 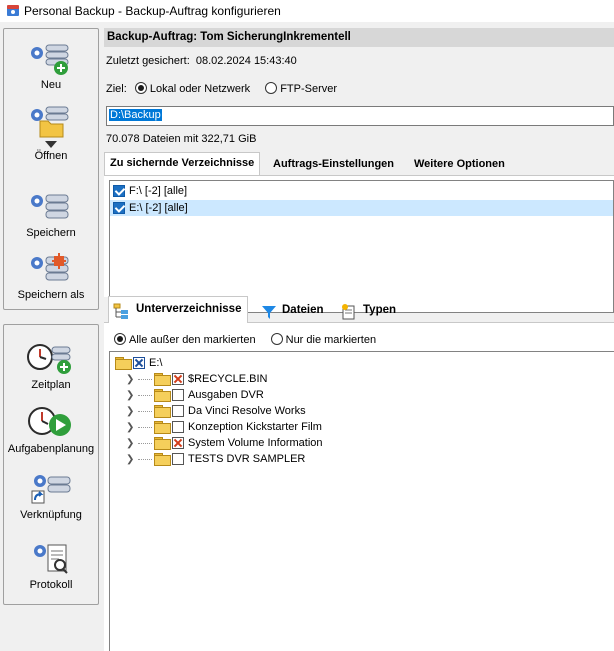 I want to click on tree-item-label: System Volume Information, so click(x=255, y=443).